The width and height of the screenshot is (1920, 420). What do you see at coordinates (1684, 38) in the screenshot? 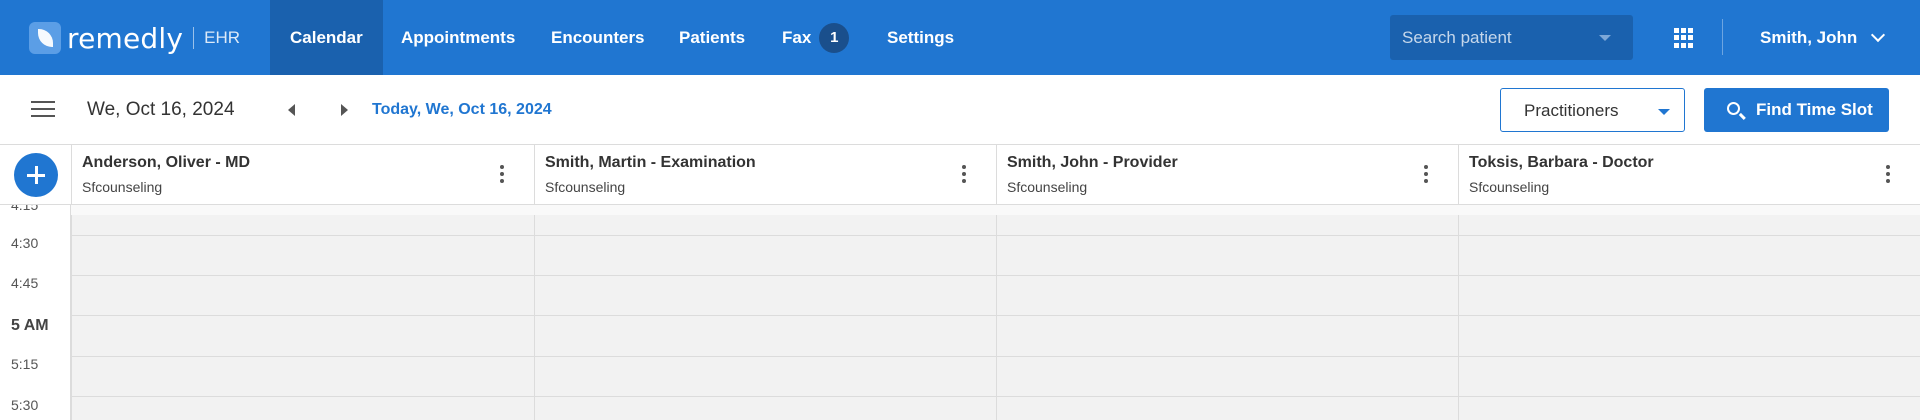
I see `apps-grid-icon` at bounding box center [1684, 38].